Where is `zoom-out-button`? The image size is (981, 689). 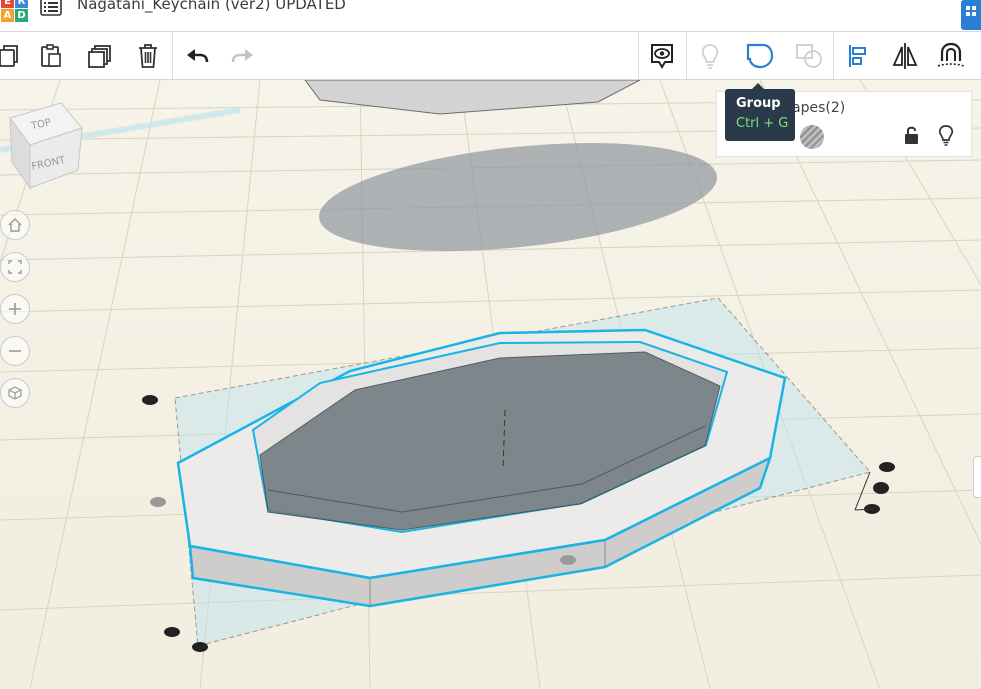
zoom-out-button is located at coordinates (15, 351).